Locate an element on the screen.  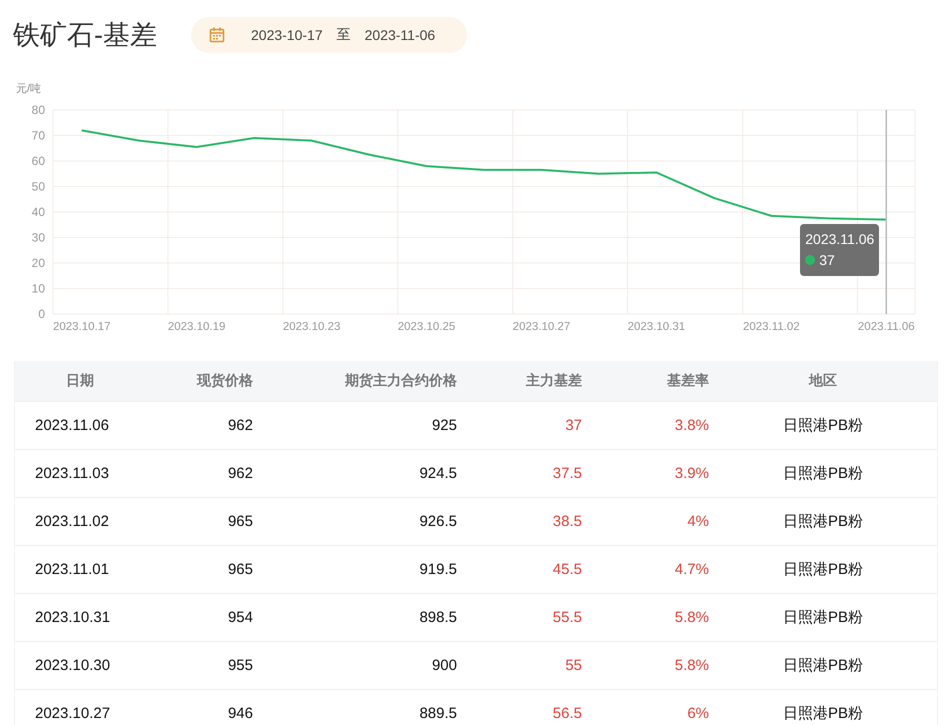
table-cell-text: 38.5 is located at coordinates (567, 521).